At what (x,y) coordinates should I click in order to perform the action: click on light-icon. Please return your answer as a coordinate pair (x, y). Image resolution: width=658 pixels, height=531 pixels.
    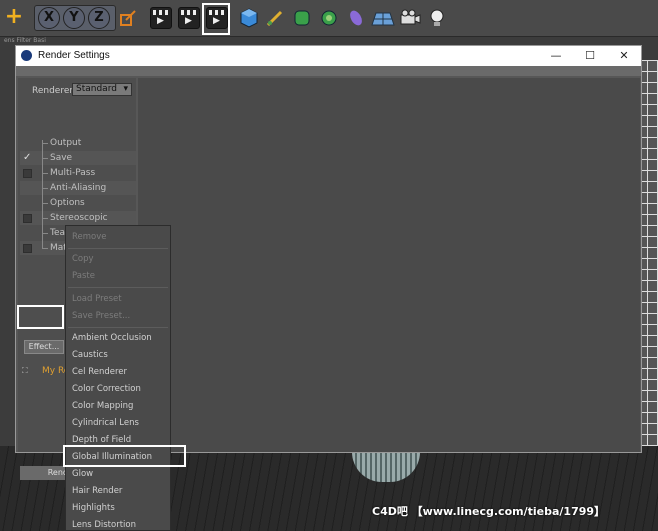
    Looking at the image, I should click on (437, 18).